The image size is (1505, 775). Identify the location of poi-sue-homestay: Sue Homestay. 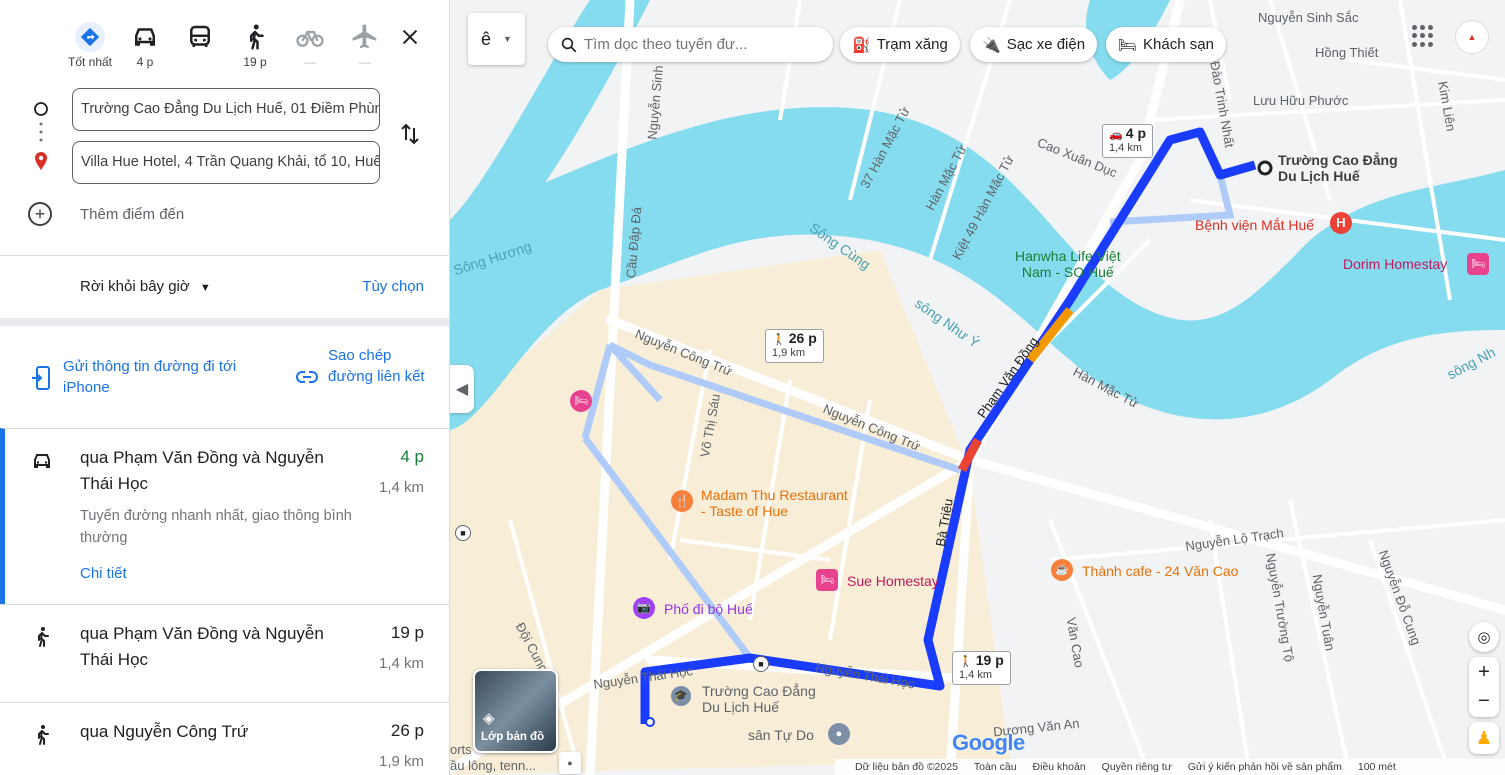
(893, 581).